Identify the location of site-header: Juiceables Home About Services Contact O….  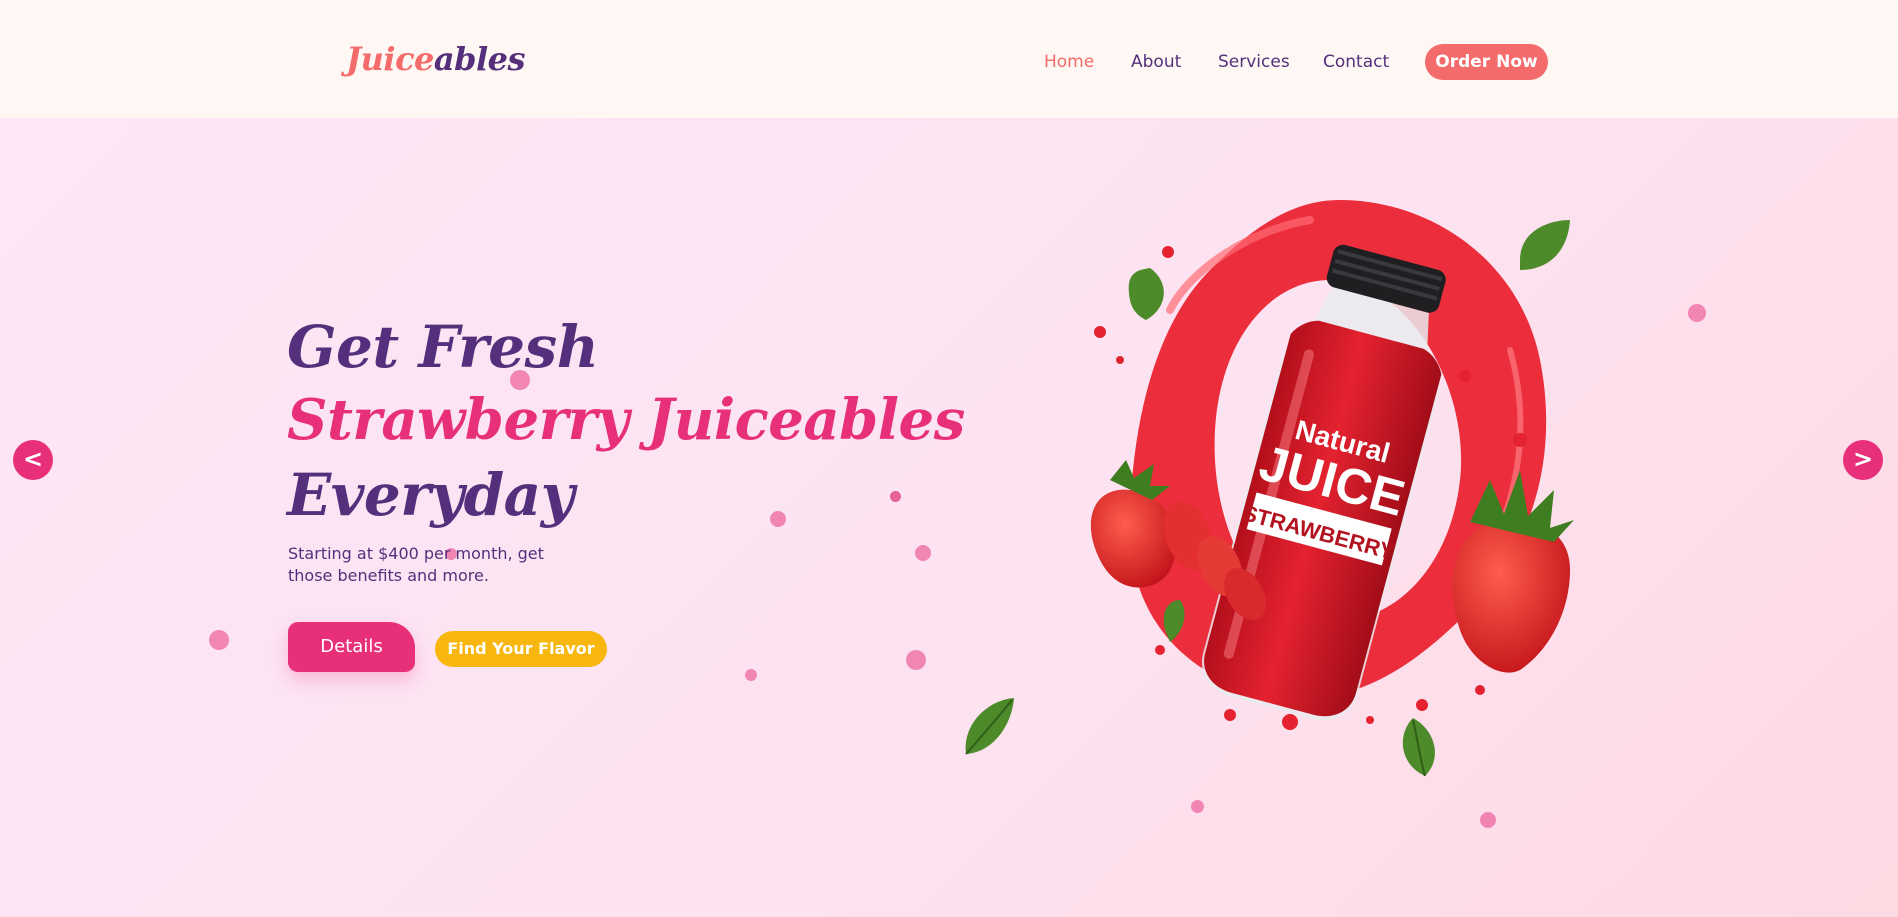
(949, 59).